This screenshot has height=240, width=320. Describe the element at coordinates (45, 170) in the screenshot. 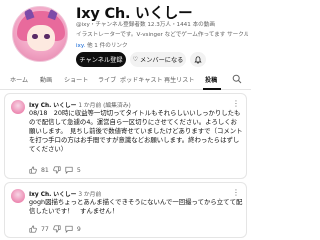

I see `like-count: 81` at that location.